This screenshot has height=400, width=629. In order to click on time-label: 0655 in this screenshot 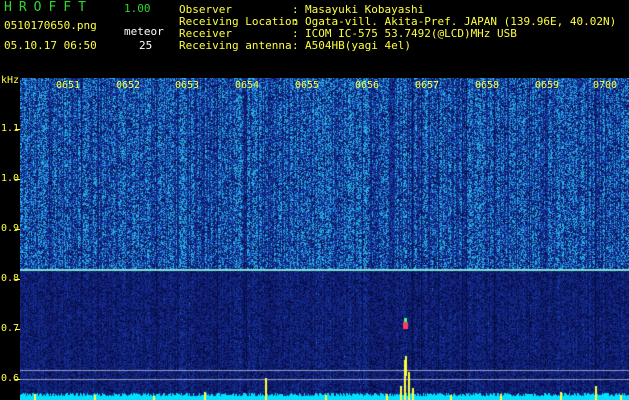, I will do `click(307, 85)`.